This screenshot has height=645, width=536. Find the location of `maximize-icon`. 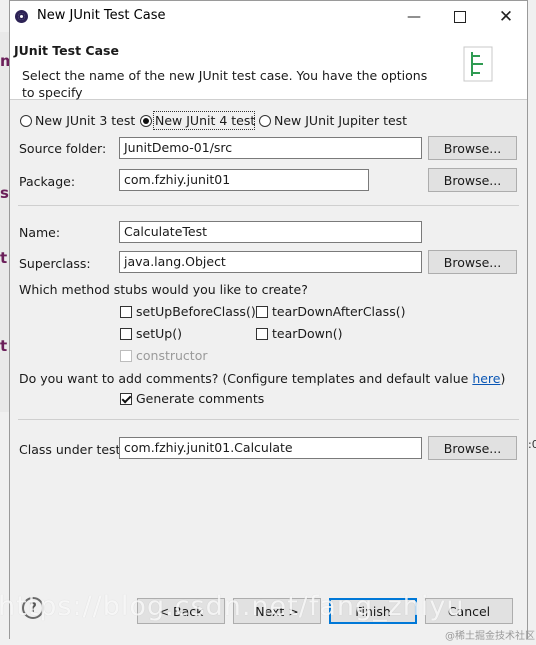

maximize-icon is located at coordinates (460, 17).